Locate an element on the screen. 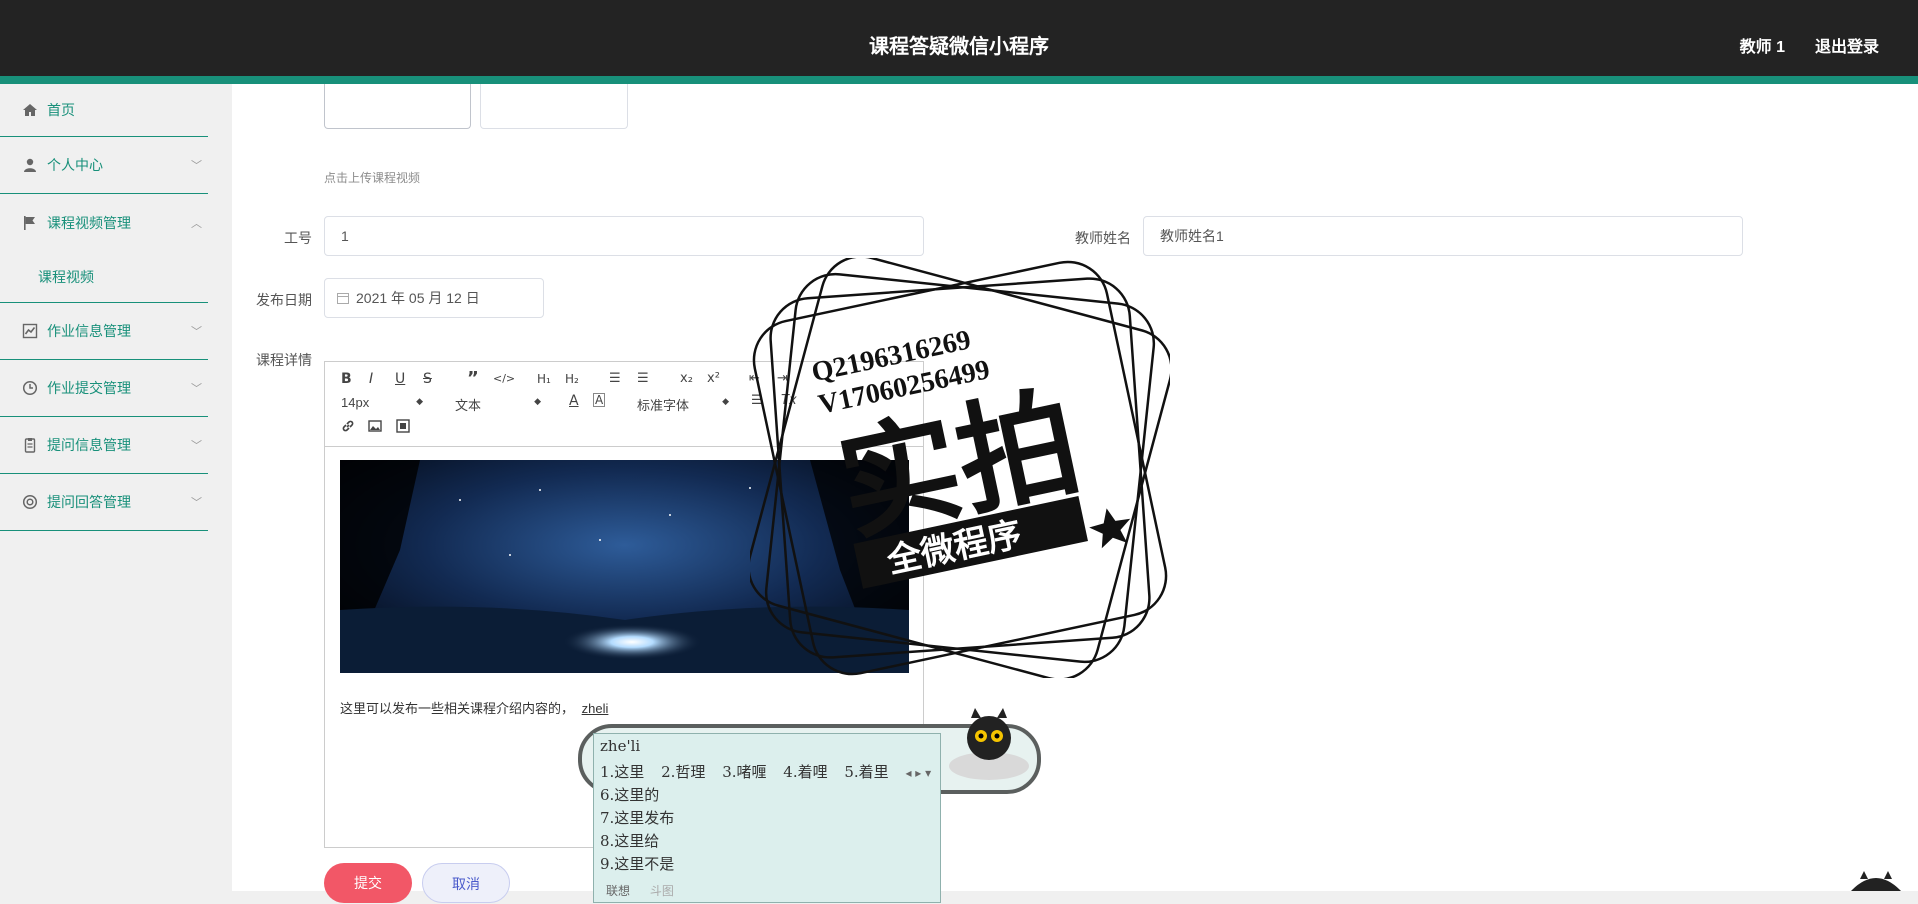 The height and width of the screenshot is (904, 1918). upload-hint: 点击上传课程视频 is located at coordinates (372, 178).